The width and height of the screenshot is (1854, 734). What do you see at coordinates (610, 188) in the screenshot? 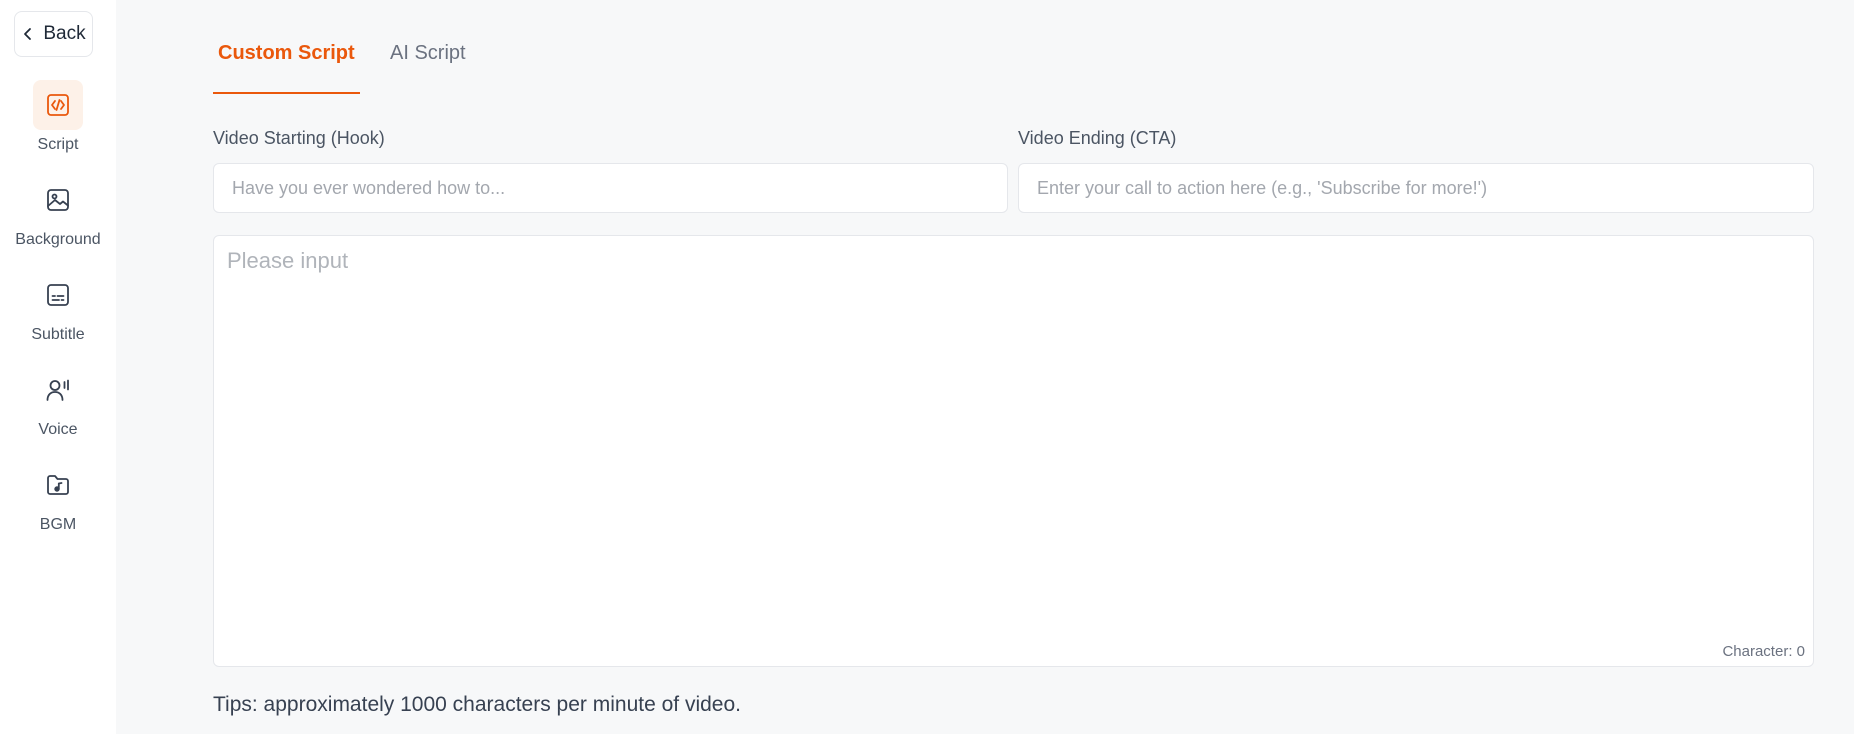
I see `hook-input` at bounding box center [610, 188].